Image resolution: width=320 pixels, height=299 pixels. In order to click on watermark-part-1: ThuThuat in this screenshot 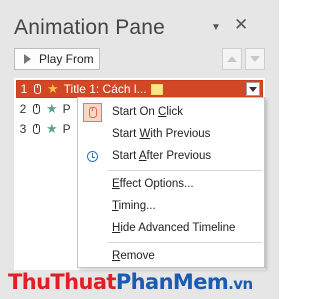, I will do `click(62, 281)`.